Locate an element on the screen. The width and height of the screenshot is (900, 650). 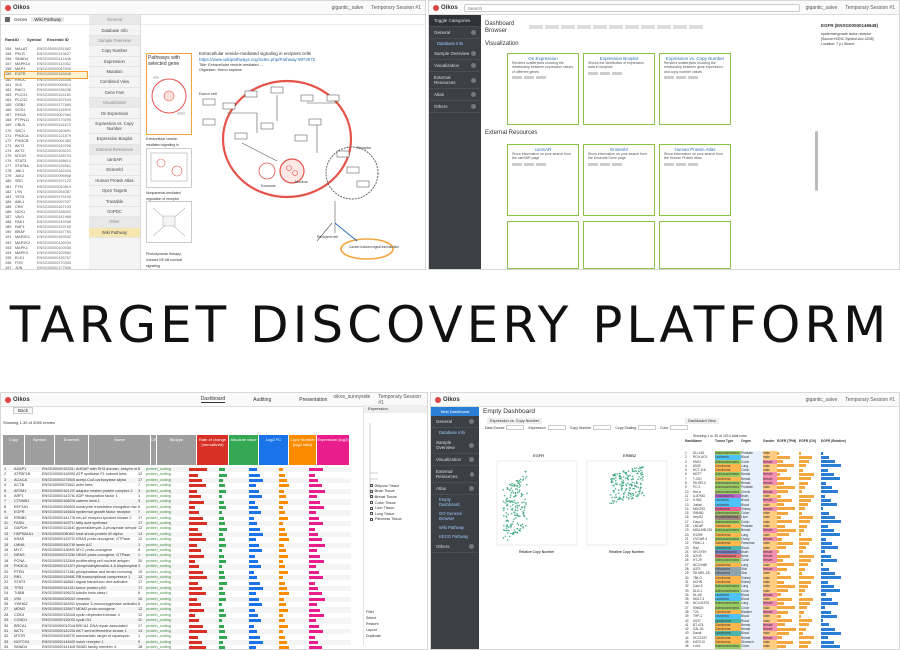
filter-action: Duplicate is located at coordinates (373, 637).